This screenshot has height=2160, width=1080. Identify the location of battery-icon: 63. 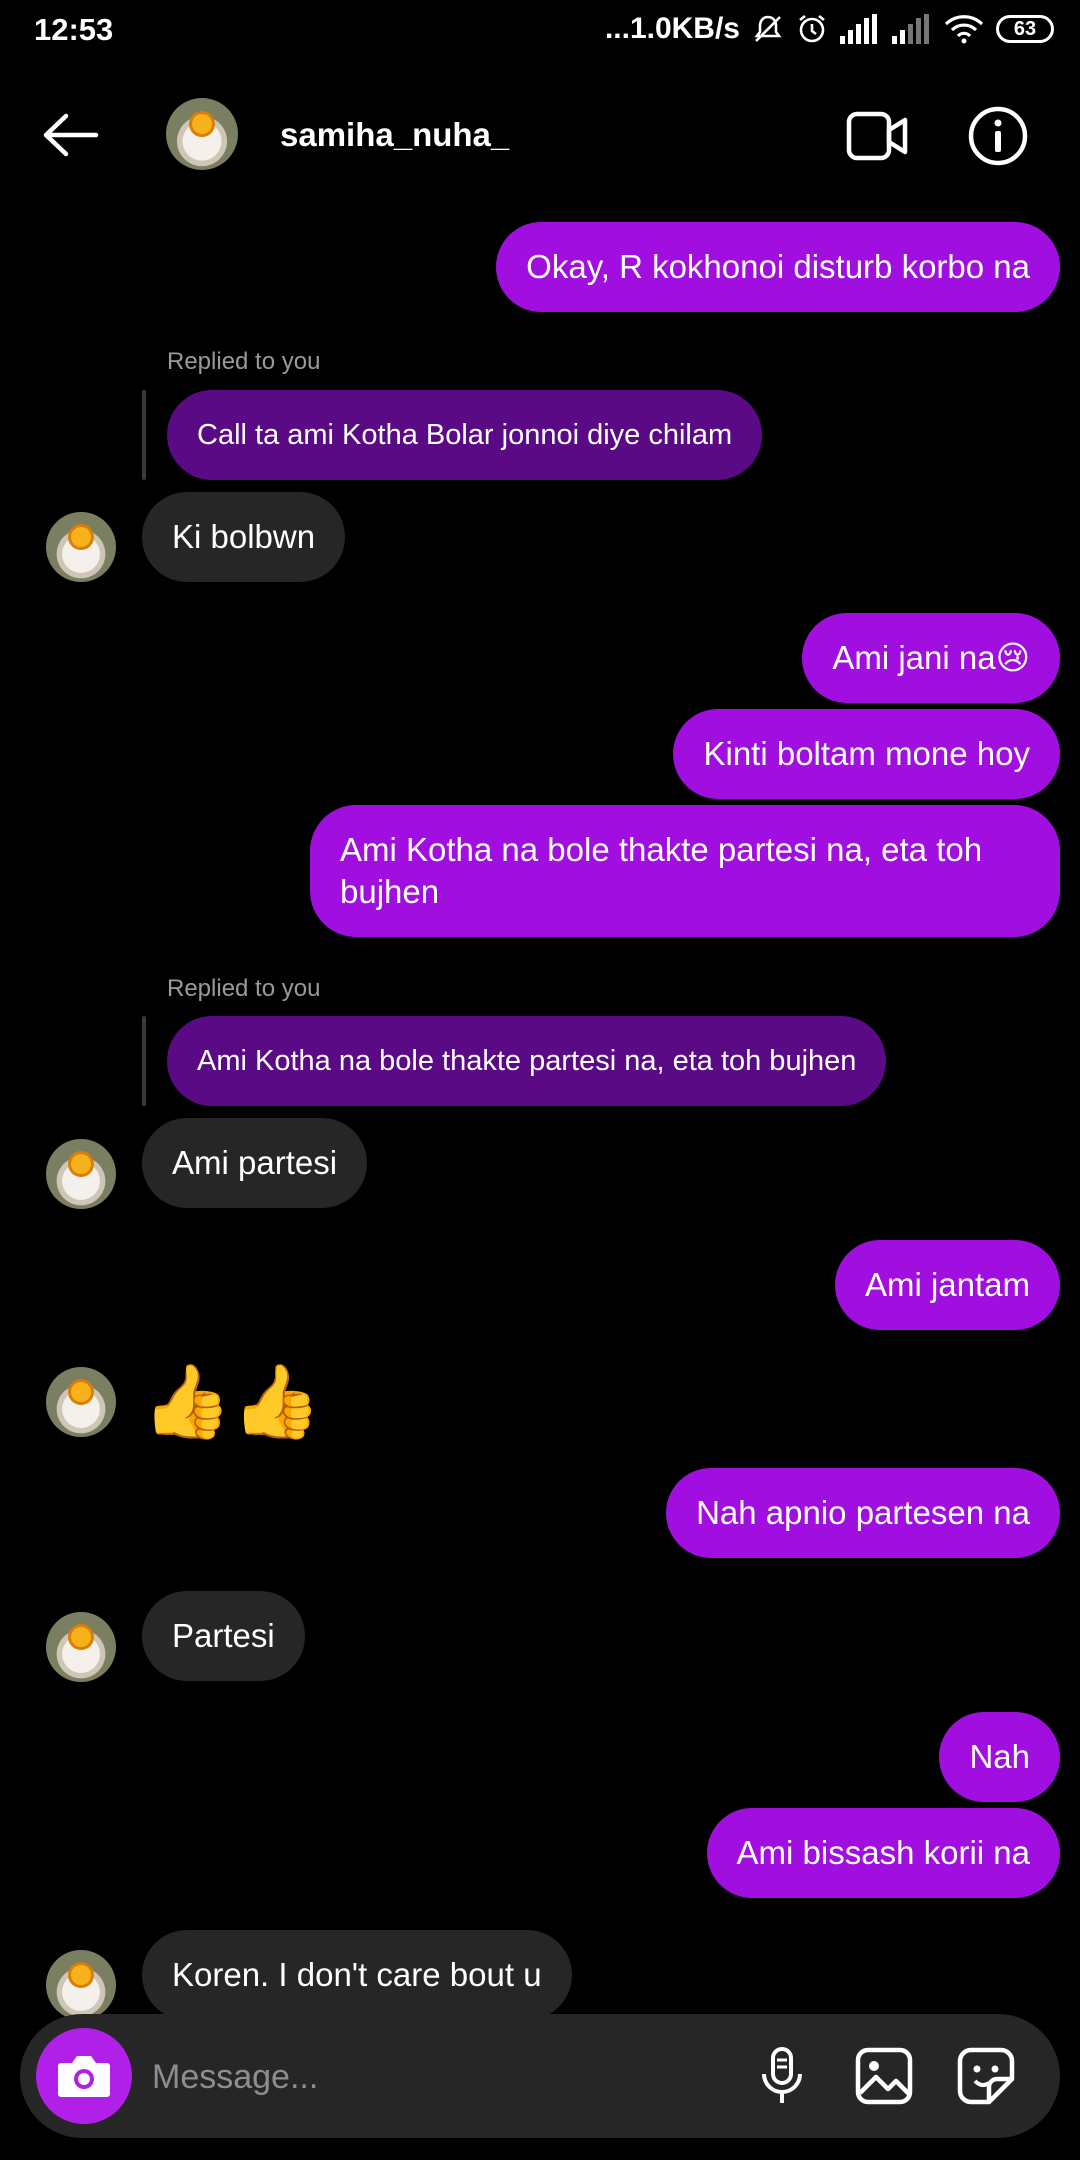
(1025, 29).